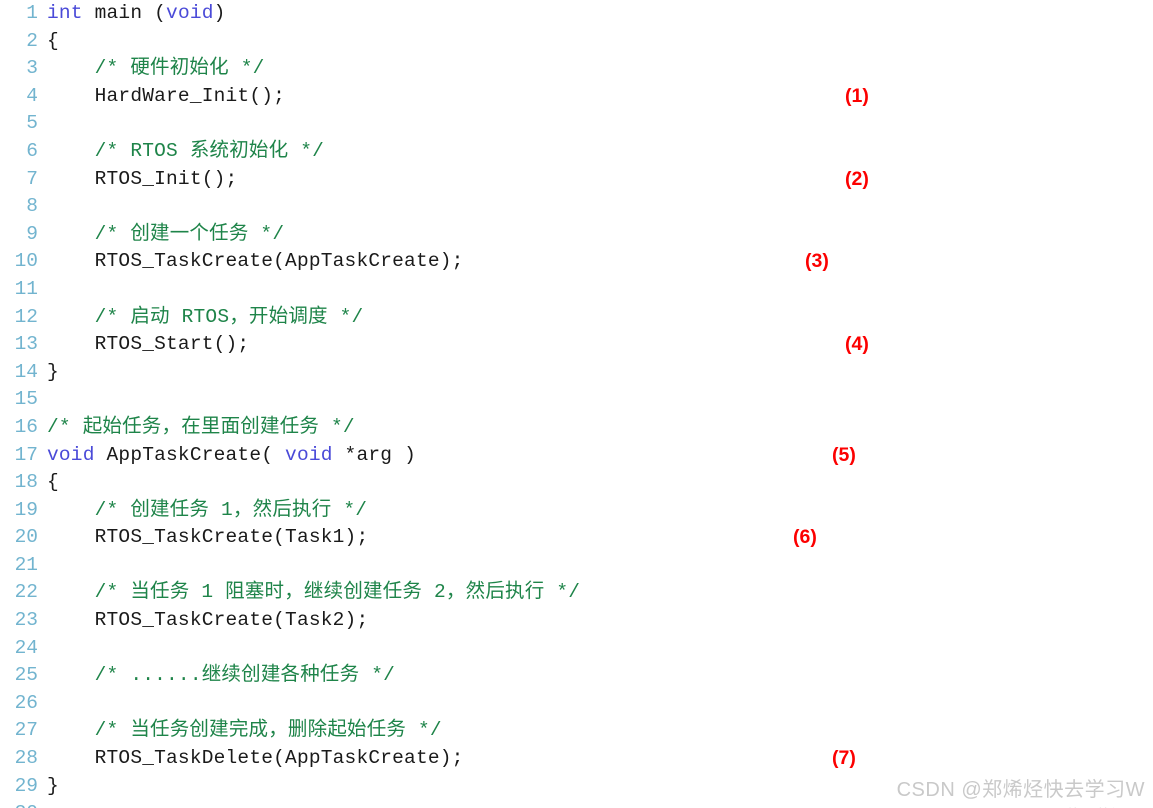  What do you see at coordinates (32, 178) in the screenshot?
I see `line-number: 7` at bounding box center [32, 178].